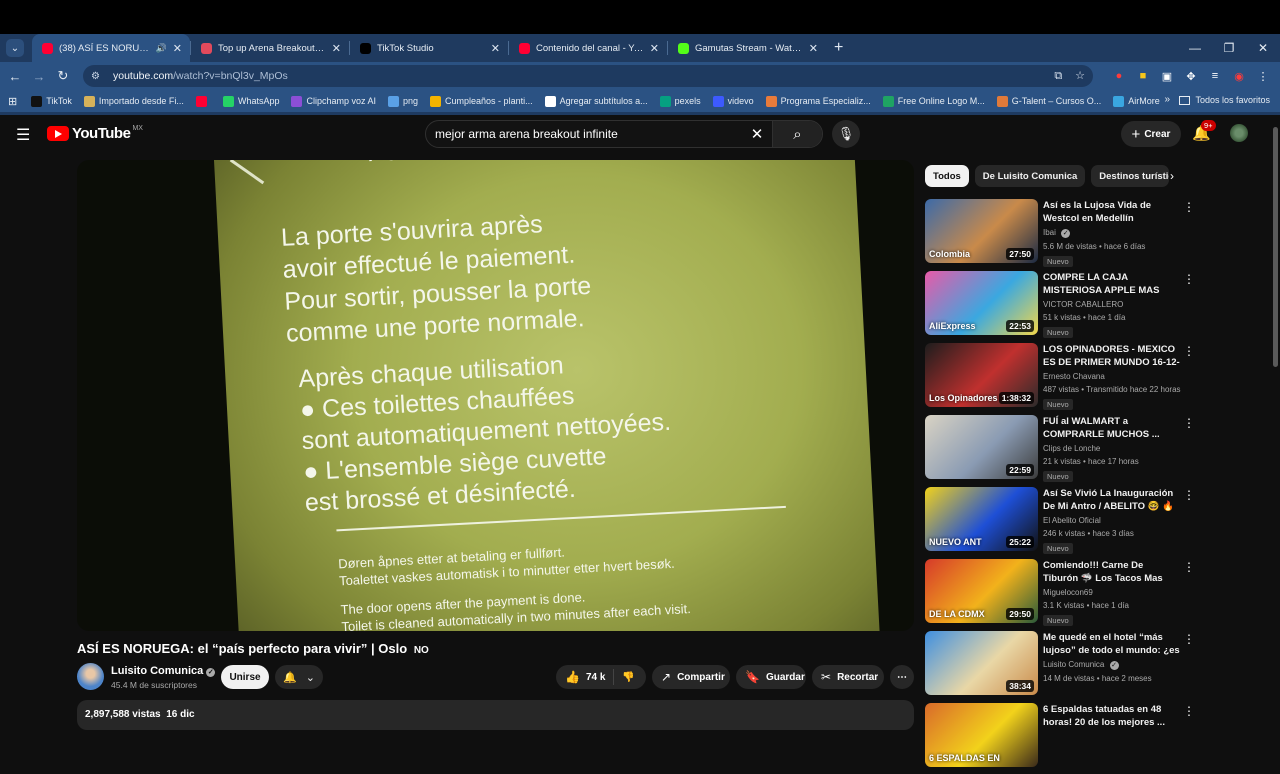  I want to click on bookmark-item: TikTok, so click(51, 101).